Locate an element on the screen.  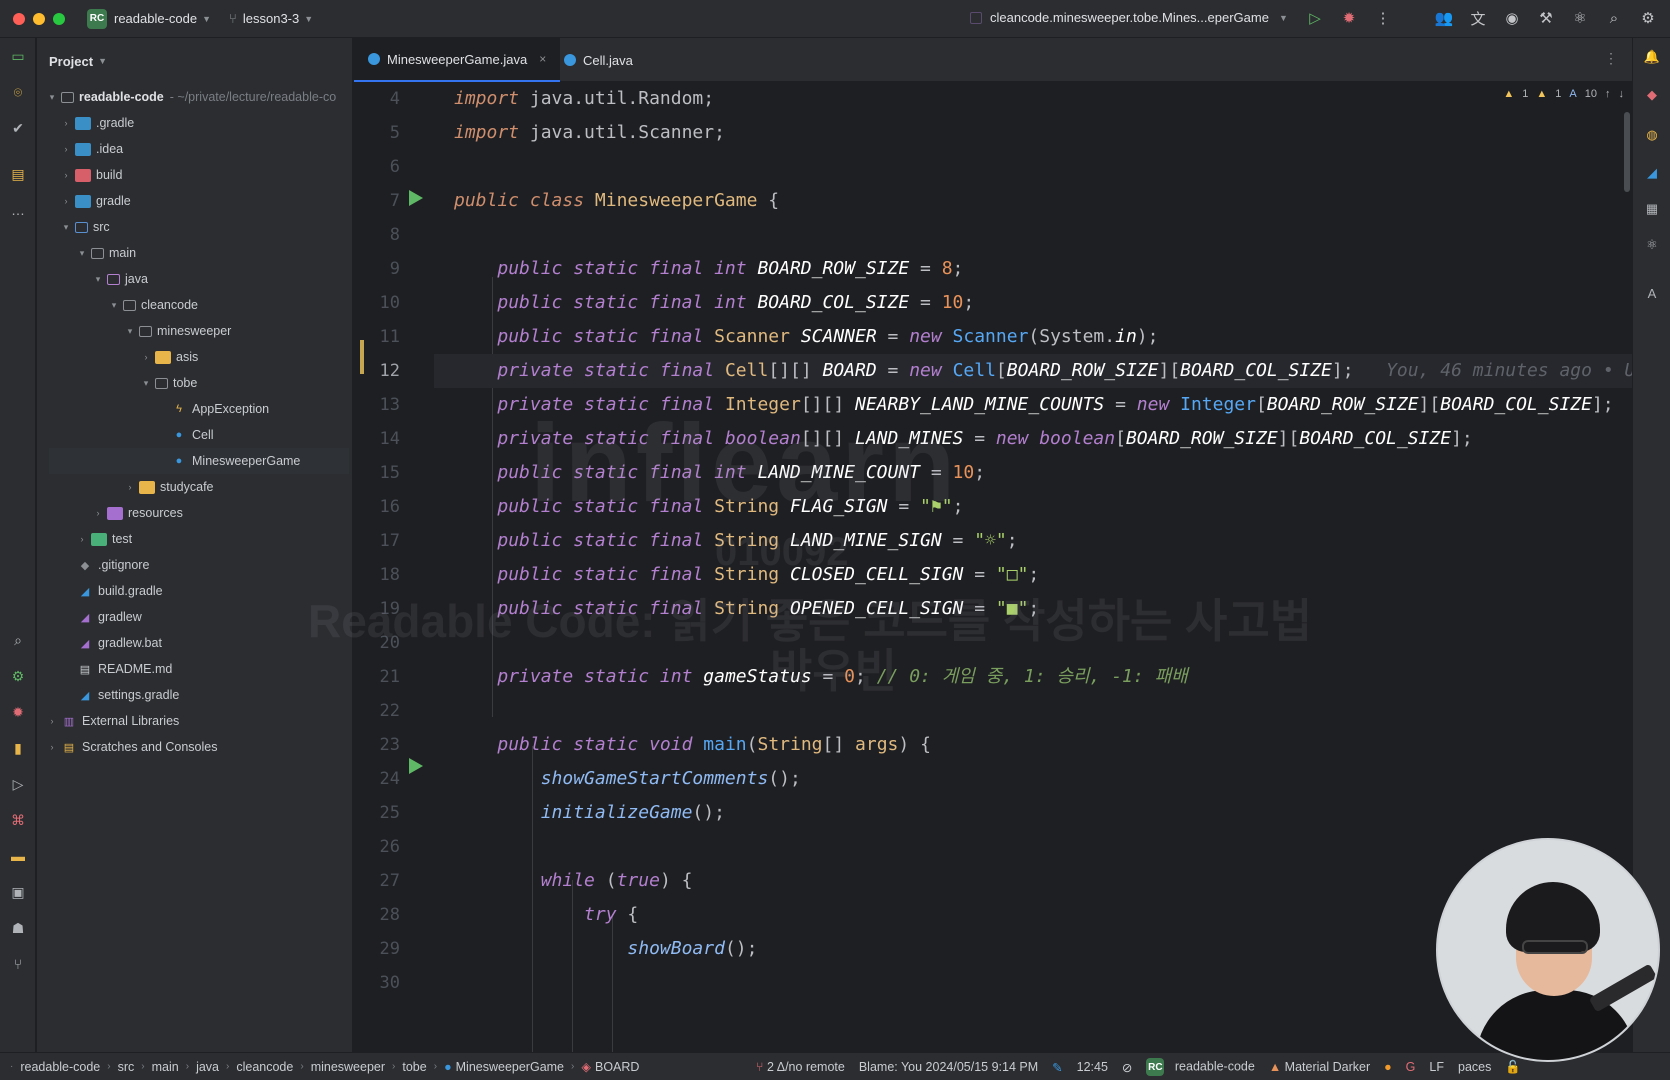
run-icon: ▷ is located at coordinates (1315, 18).